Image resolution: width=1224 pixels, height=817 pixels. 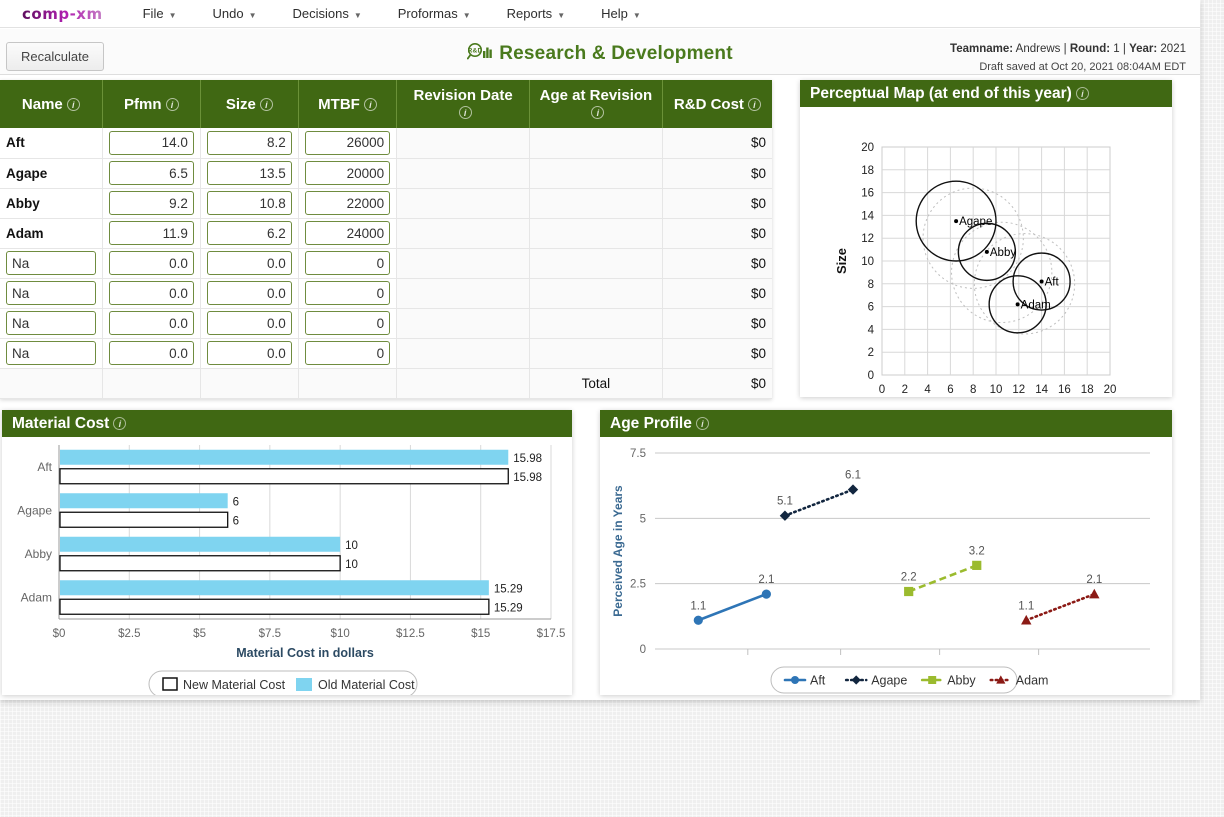 What do you see at coordinates (348, 104) in the screenshot?
I see `col-header-mtbf: MTBF i` at bounding box center [348, 104].